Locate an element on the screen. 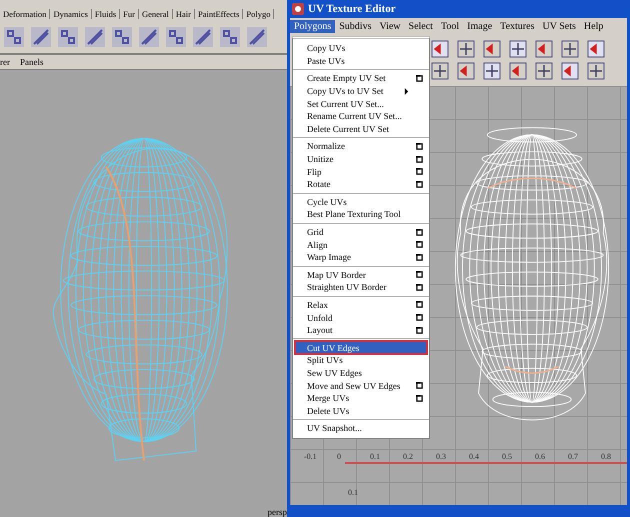  menu-bar-item: Textures is located at coordinates (517, 26).